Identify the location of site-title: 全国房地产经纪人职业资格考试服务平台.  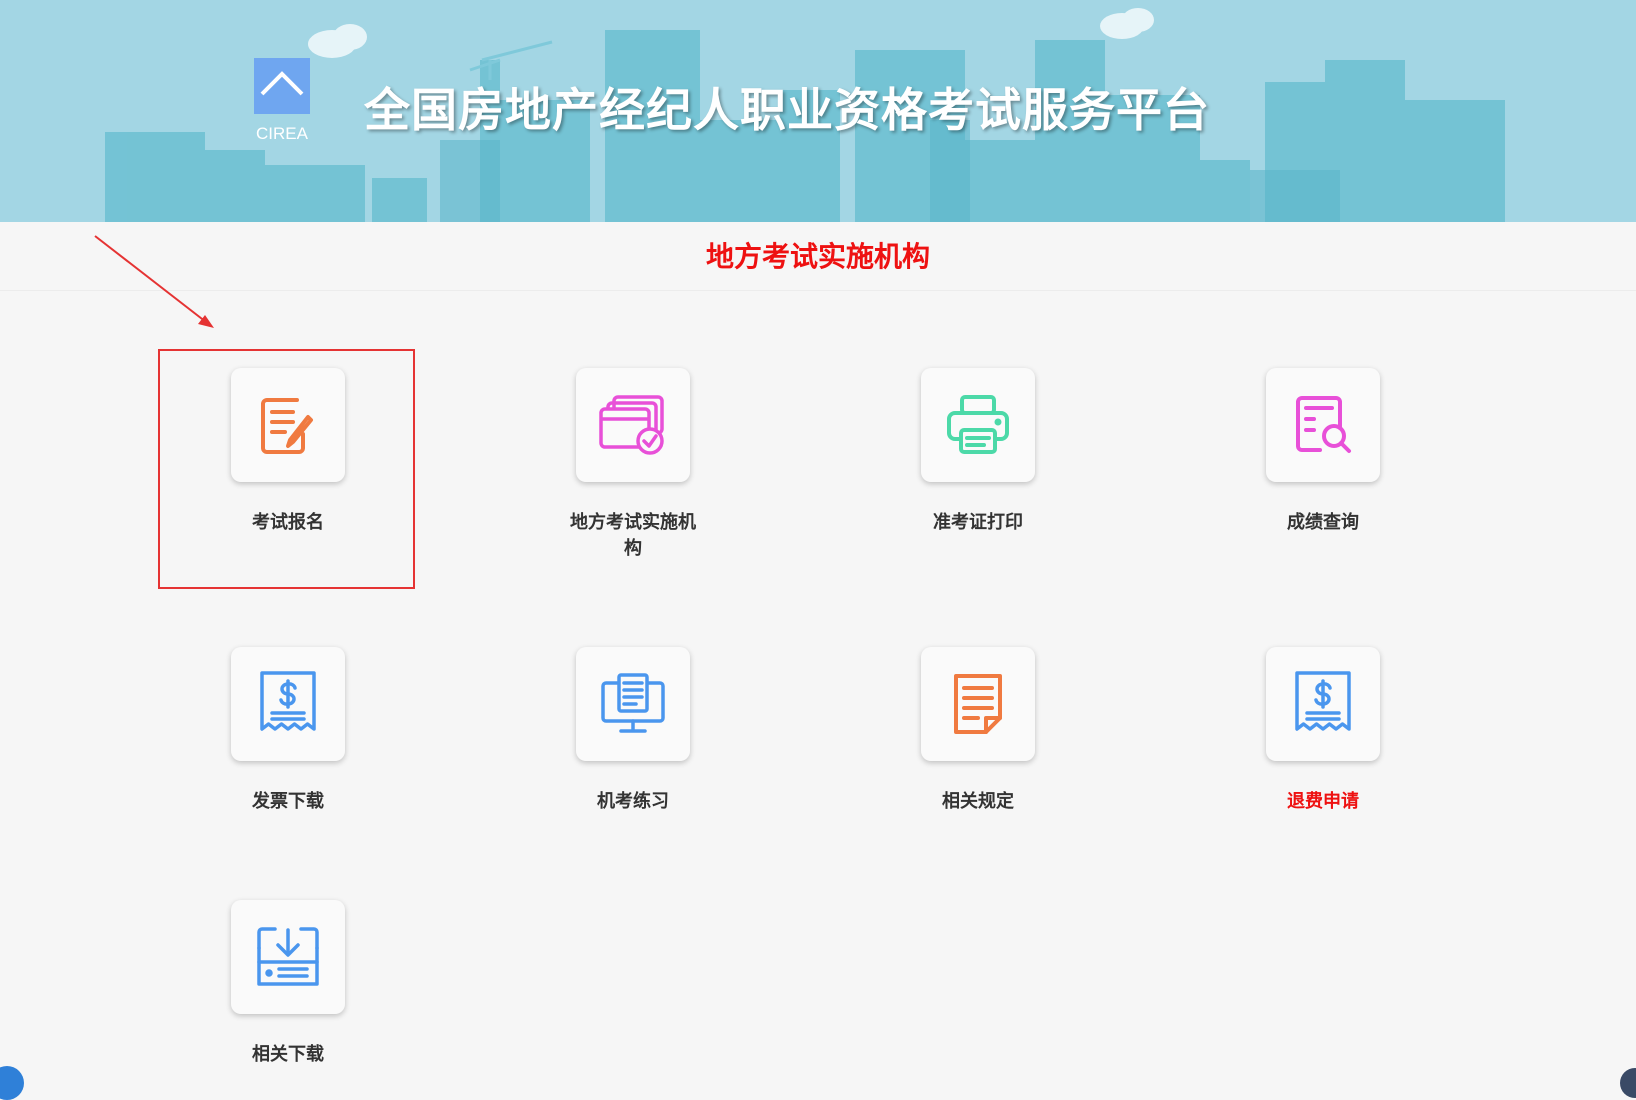
(787, 110).